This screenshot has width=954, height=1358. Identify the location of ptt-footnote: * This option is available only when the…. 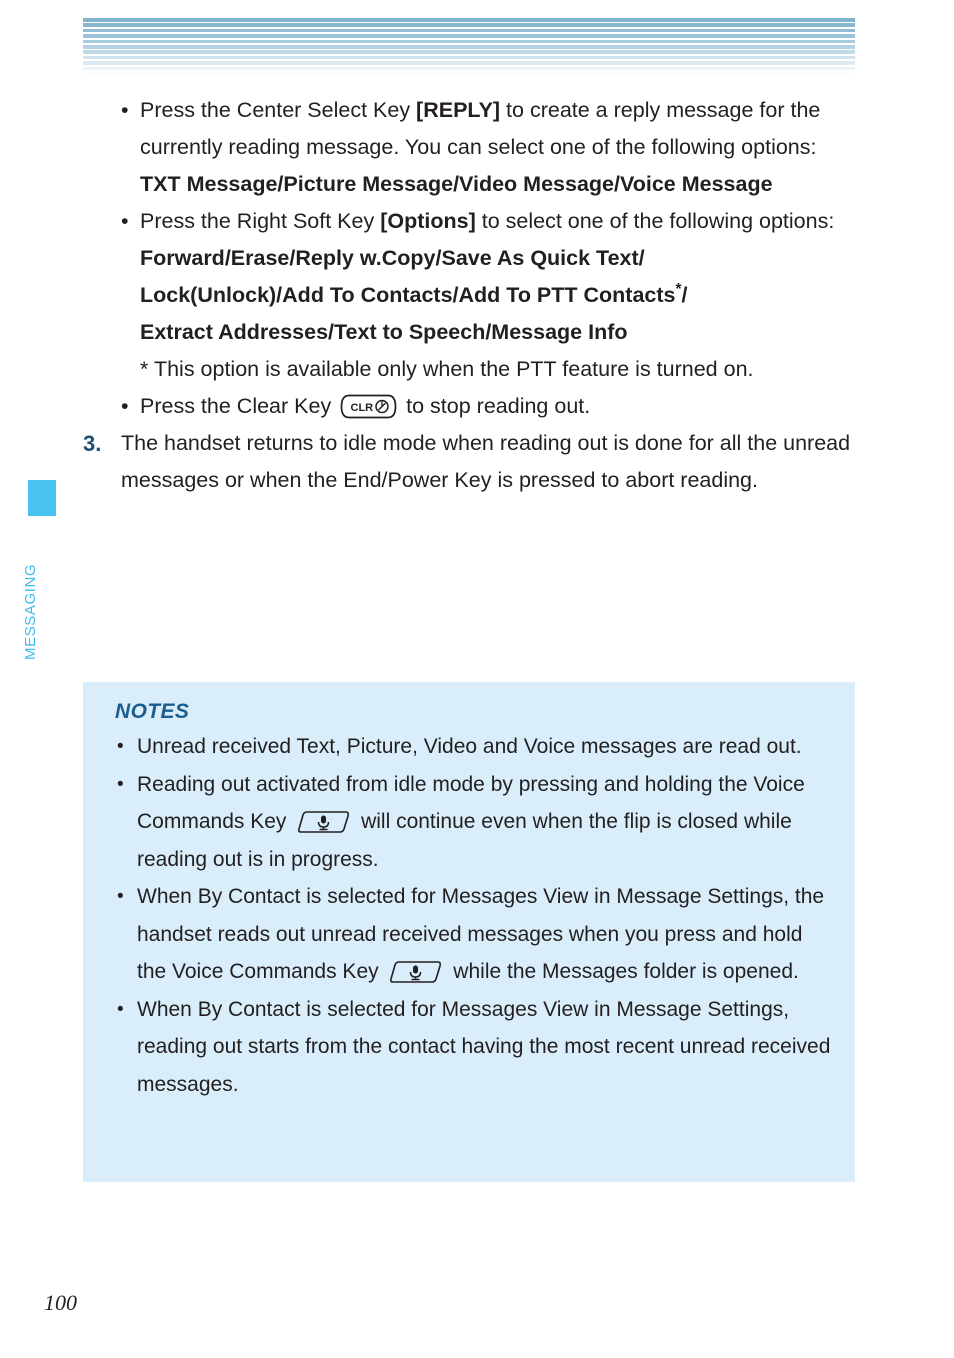
(447, 369).